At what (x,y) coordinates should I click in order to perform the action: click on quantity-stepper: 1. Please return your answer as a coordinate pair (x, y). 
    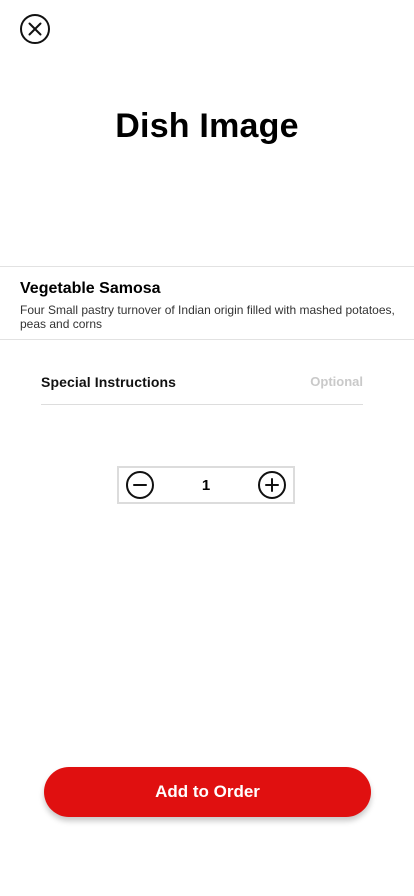
    Looking at the image, I should click on (206, 485).